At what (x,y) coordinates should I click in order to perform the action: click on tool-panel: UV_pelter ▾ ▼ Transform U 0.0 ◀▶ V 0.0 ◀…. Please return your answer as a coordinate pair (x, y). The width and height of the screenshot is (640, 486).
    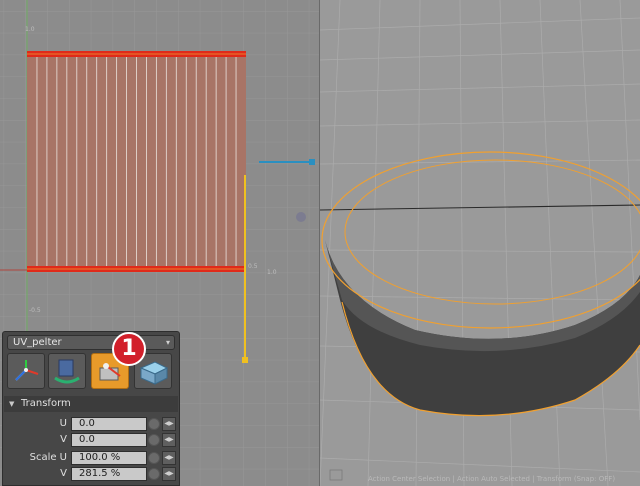
    Looking at the image, I should click on (91, 408).